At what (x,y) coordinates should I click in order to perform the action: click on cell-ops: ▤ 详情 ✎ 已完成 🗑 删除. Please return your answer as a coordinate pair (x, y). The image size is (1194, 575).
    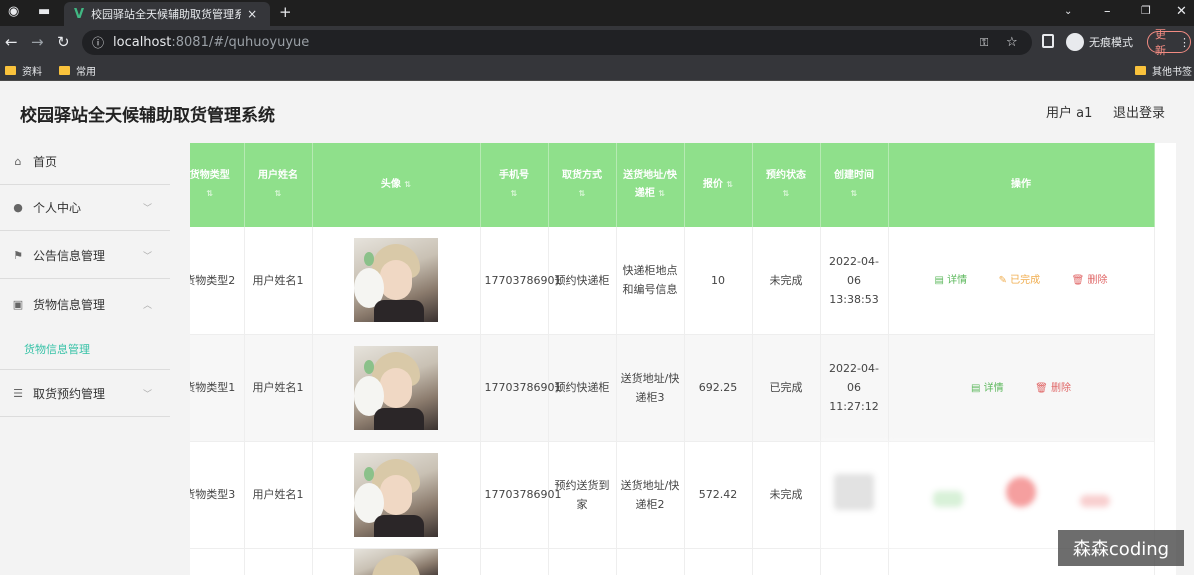
    Looking at the image, I should click on (1021, 281).